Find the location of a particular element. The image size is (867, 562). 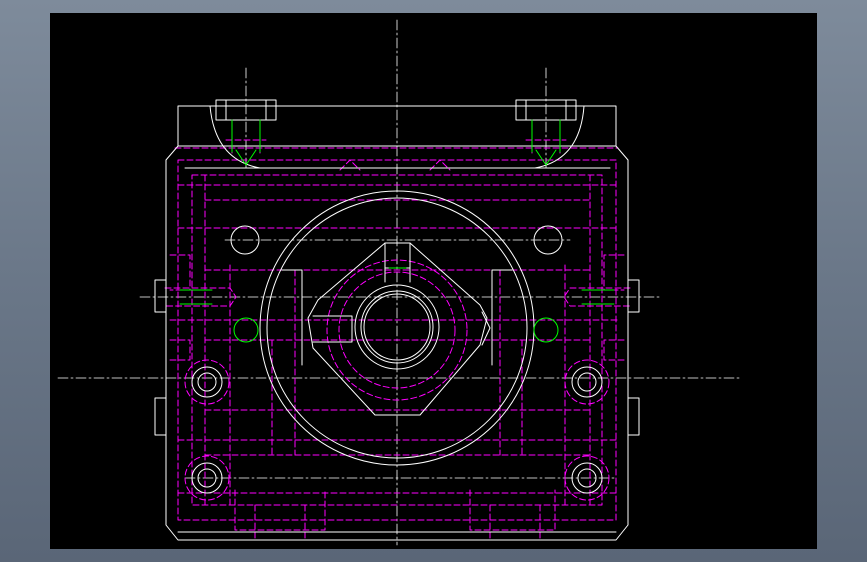

hidden-side-left is located at coordinates (180, 307).